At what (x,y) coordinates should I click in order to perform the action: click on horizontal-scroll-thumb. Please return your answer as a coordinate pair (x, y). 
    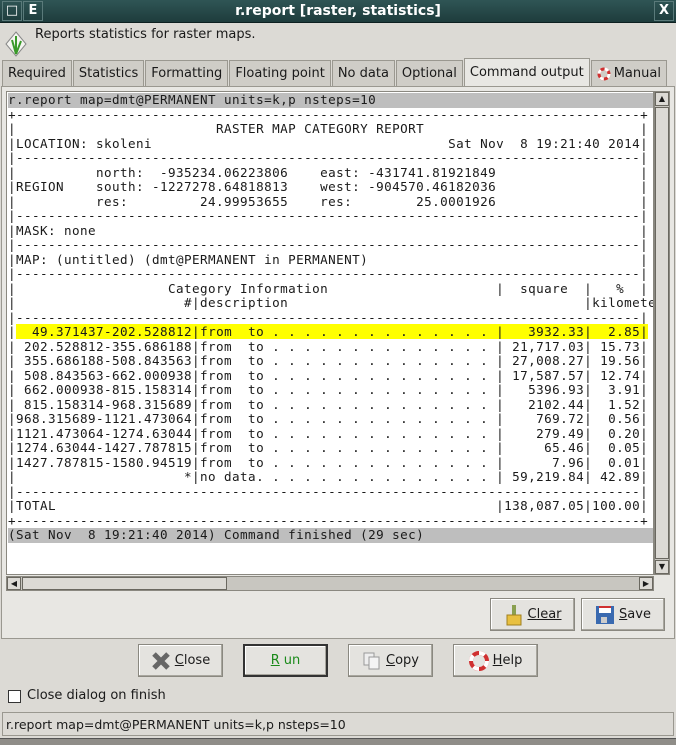
    Looking at the image, I should click on (124, 583).